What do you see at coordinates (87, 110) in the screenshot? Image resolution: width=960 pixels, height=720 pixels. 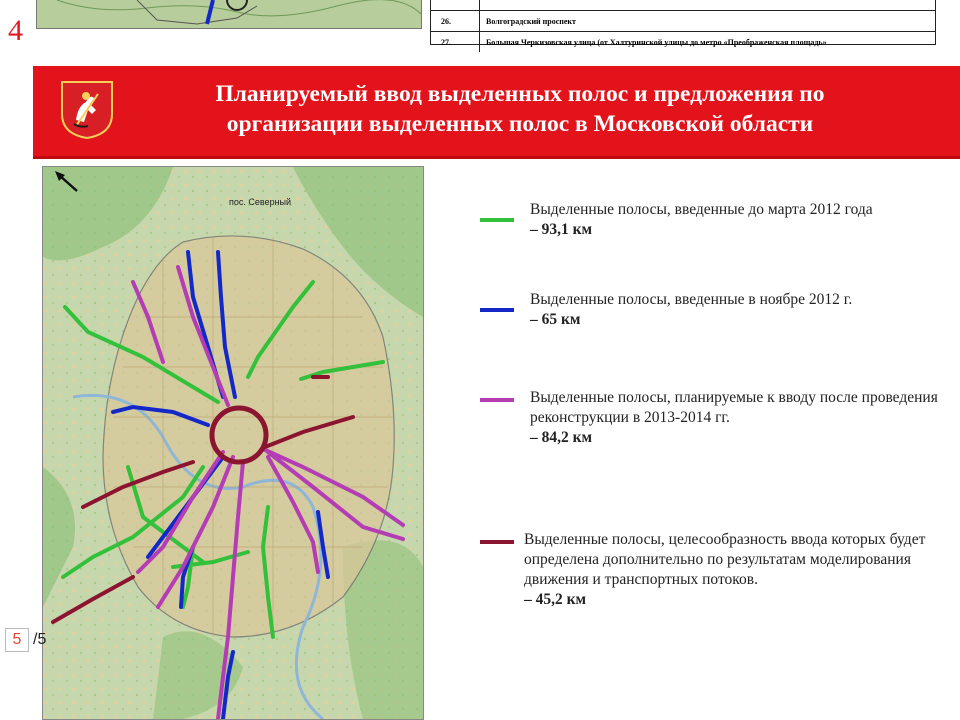 I see `moscow-coat-of-arms-icon` at bounding box center [87, 110].